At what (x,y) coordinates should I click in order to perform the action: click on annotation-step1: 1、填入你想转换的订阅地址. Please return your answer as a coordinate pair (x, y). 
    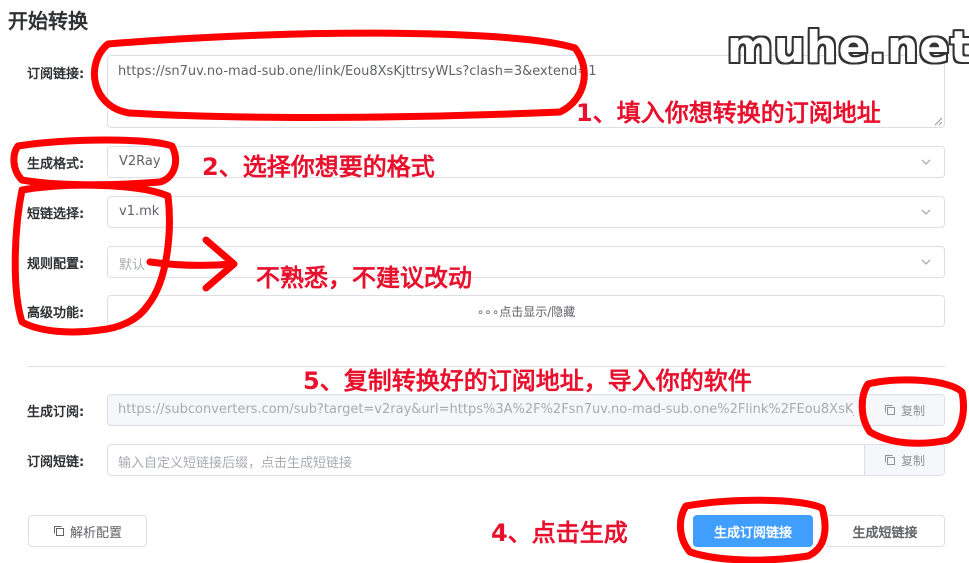
    Looking at the image, I should click on (728, 113).